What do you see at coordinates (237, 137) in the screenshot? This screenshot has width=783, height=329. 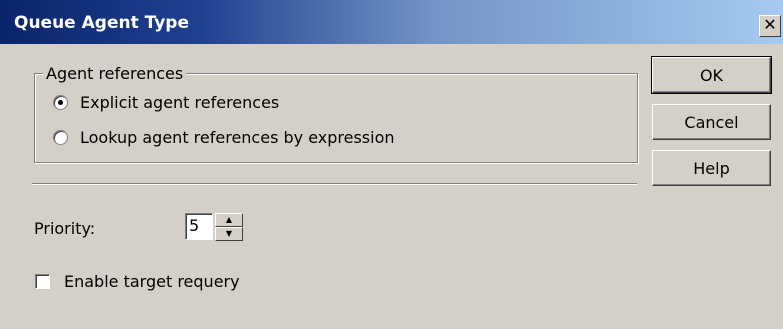 I see `radio-label-lookup: Lookup agent references by expression` at bounding box center [237, 137].